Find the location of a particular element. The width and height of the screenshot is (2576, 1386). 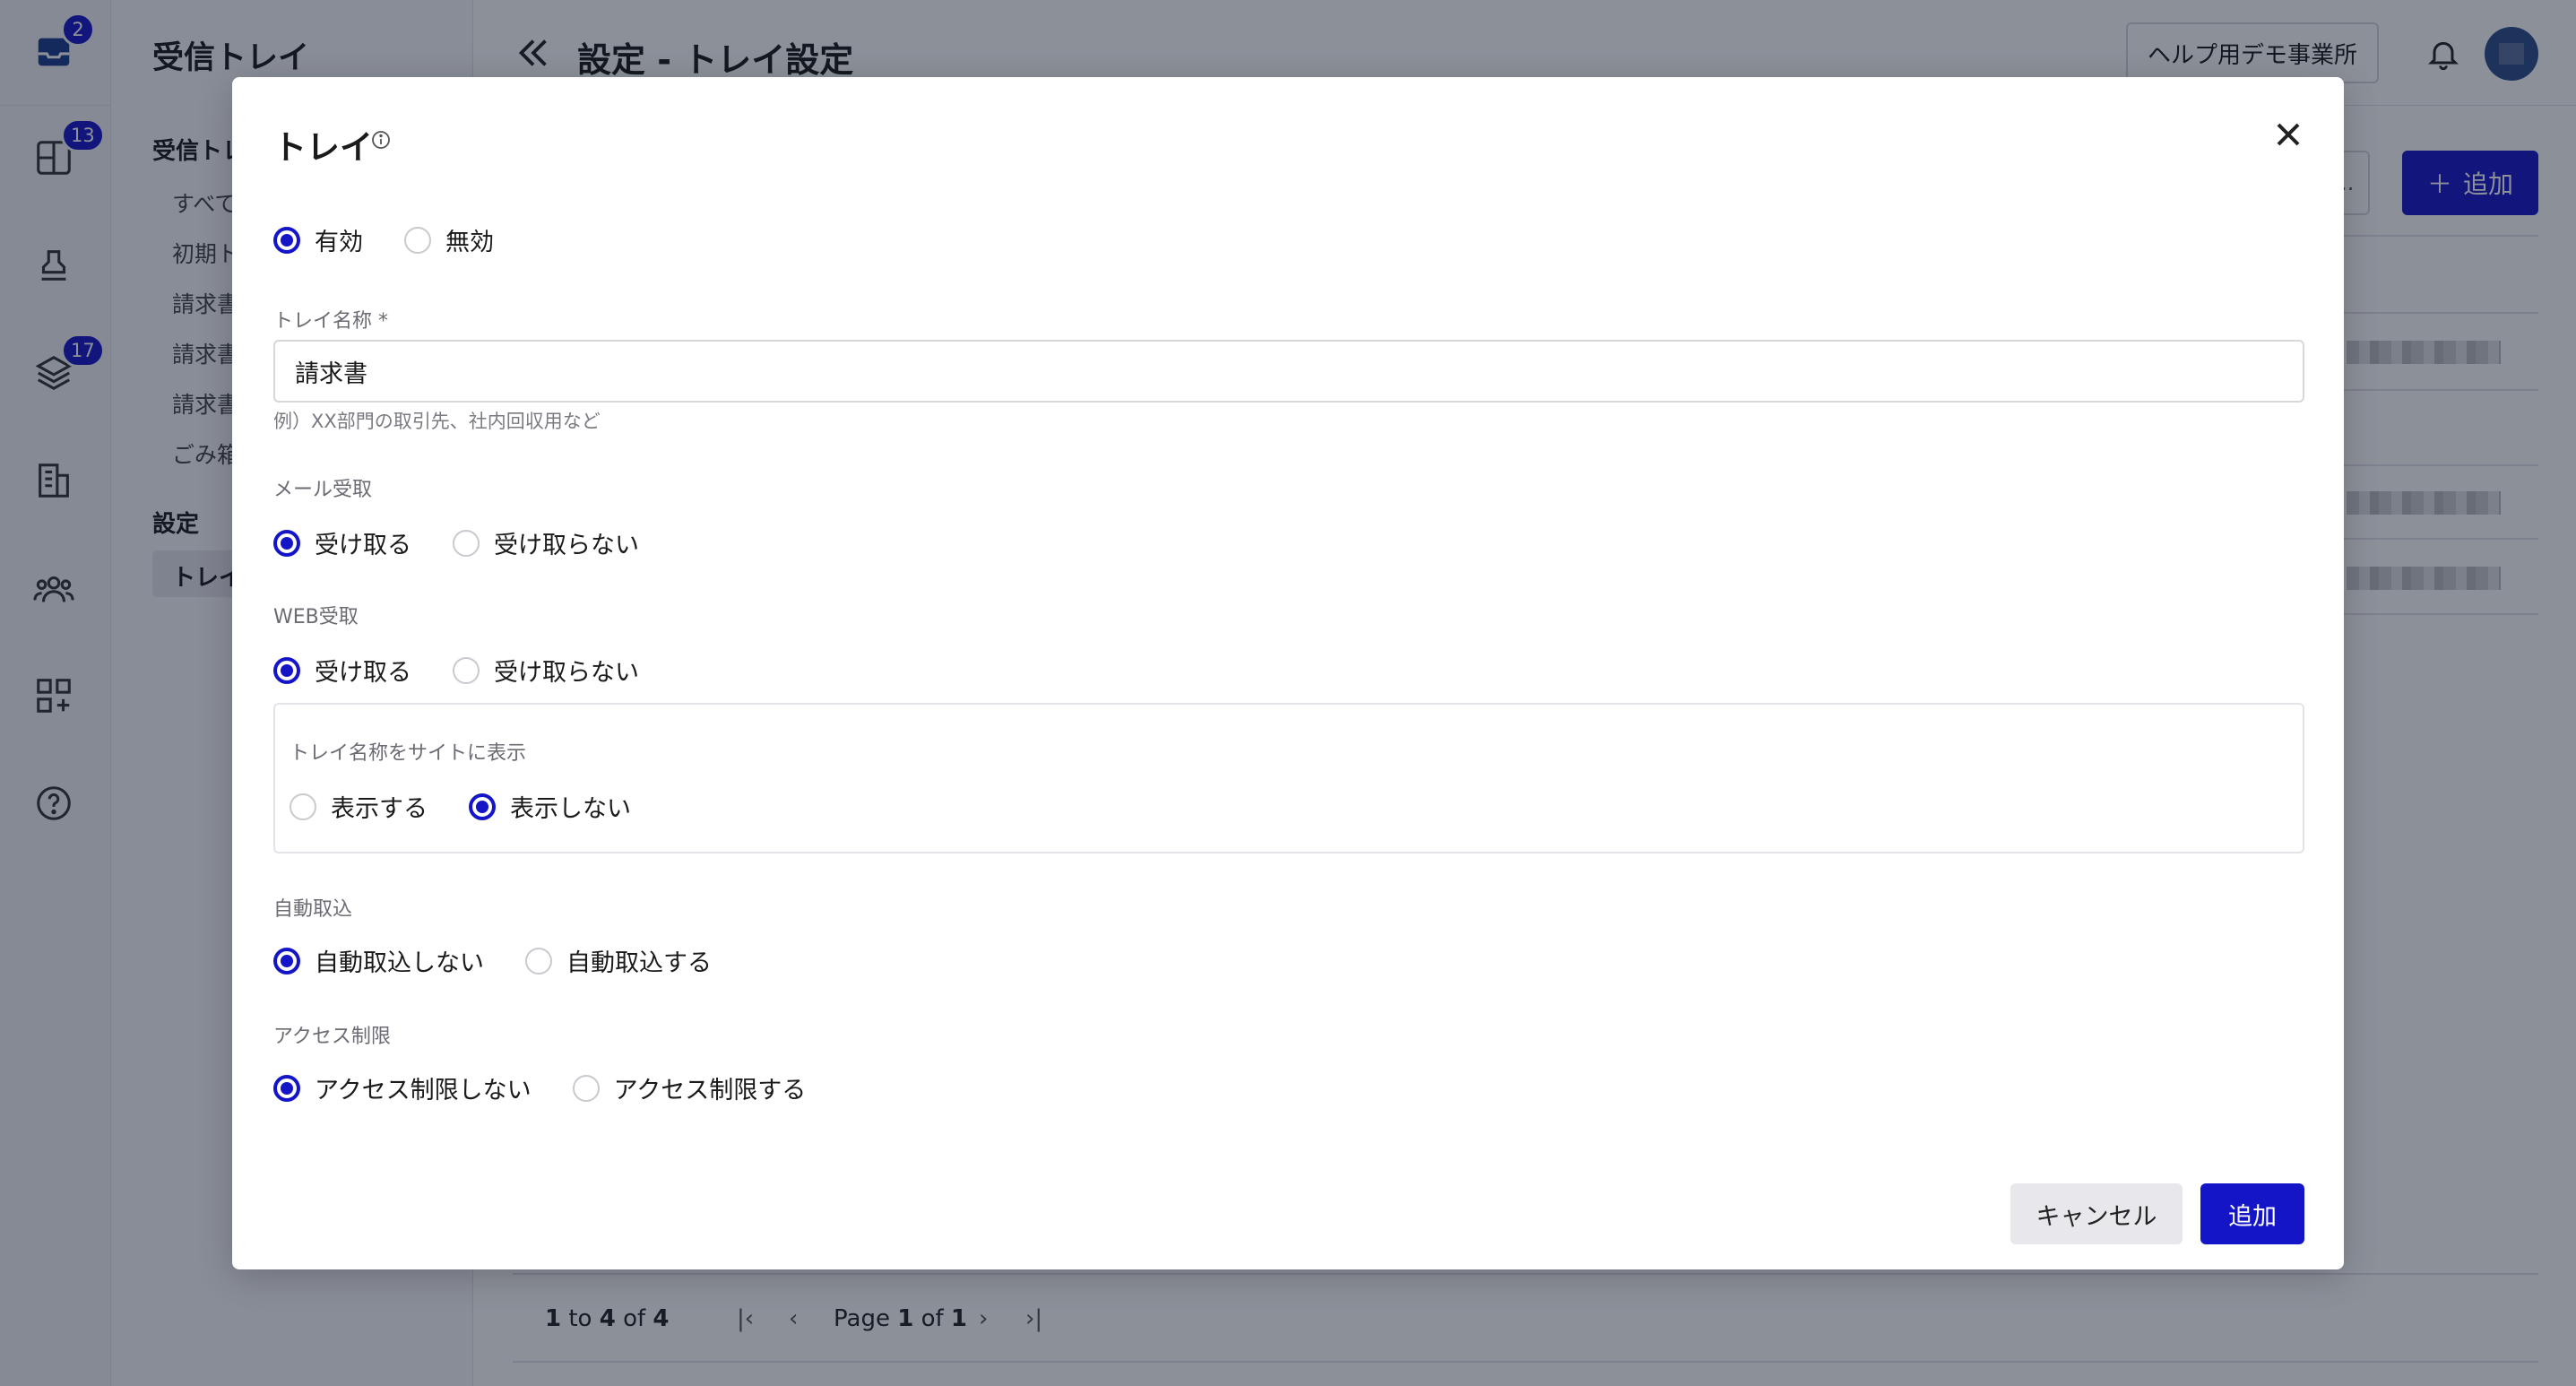

mail-receive-yes-radio: 受け取る is located at coordinates (342, 542).